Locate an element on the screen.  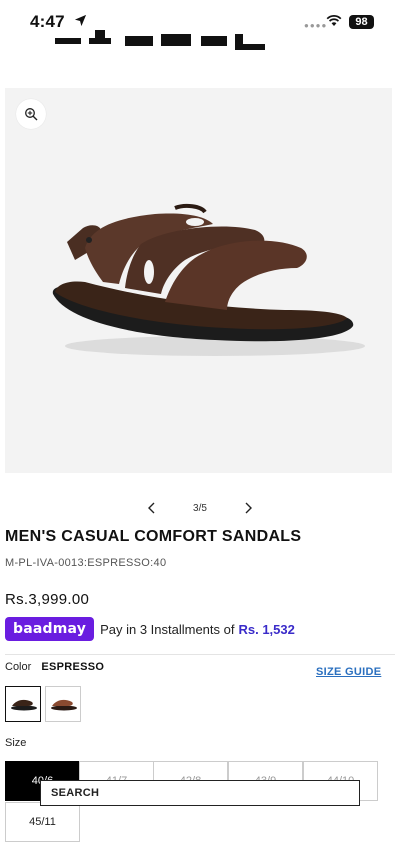
zoom-in-icon is located at coordinates (31, 114).